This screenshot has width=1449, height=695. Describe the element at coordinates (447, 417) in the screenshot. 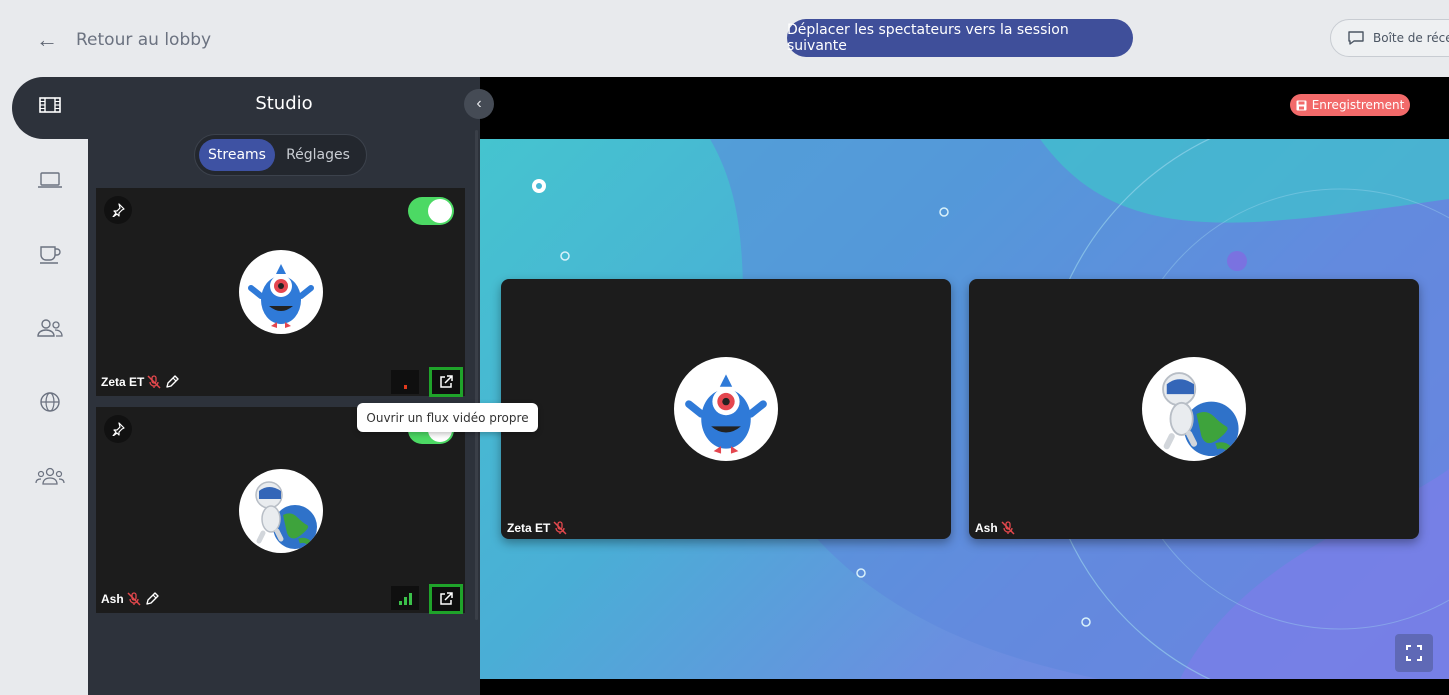

I see `tooltip-open-clean-video: Ouvrir un flux vidéo propre` at that location.